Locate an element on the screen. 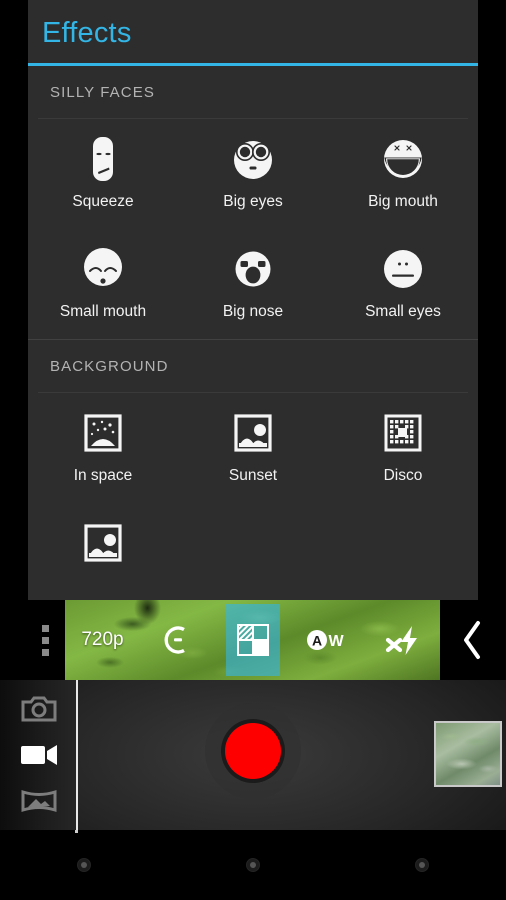 The height and width of the screenshot is (900, 506). viewfinder-option-resolution: 720p is located at coordinates (102, 640).